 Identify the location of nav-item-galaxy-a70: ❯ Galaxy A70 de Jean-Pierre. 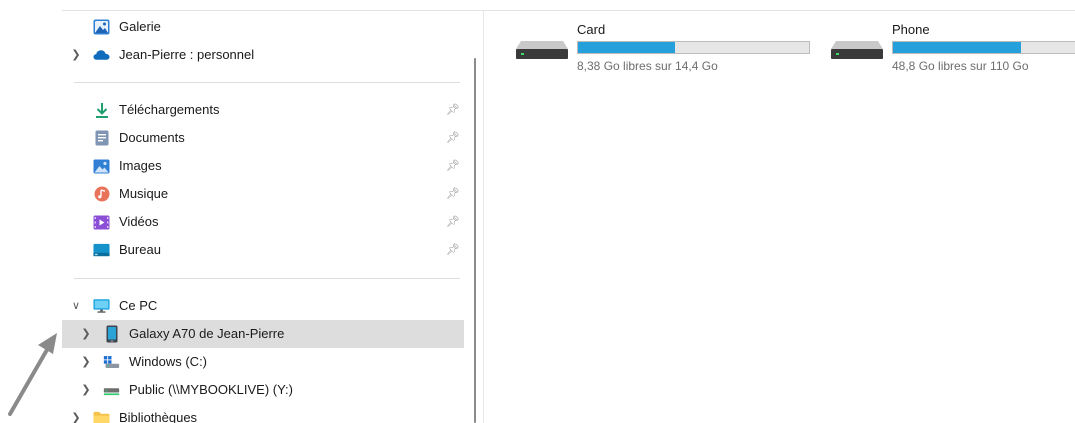
(263, 334).